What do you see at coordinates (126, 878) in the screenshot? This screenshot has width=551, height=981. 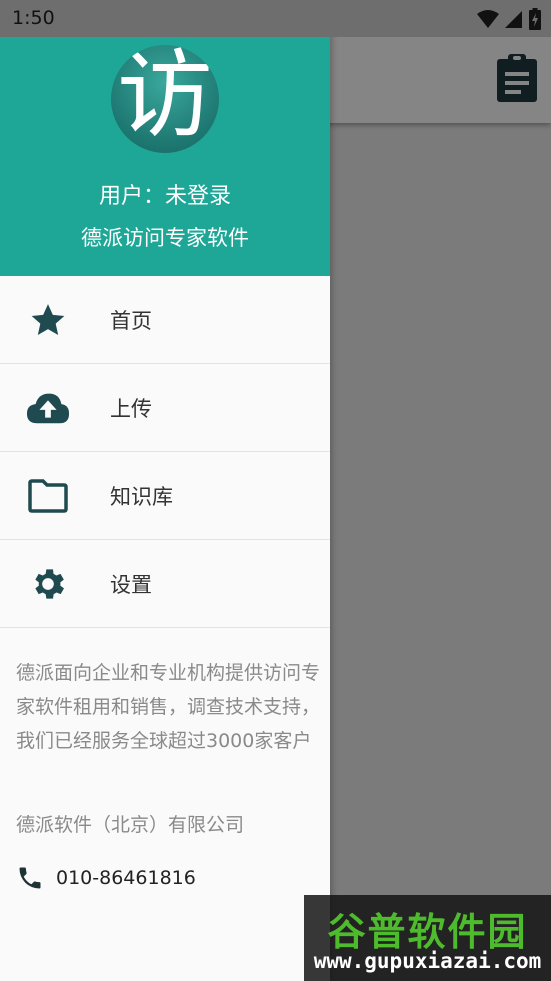 I see `phone-number: 010-86461816` at bounding box center [126, 878].